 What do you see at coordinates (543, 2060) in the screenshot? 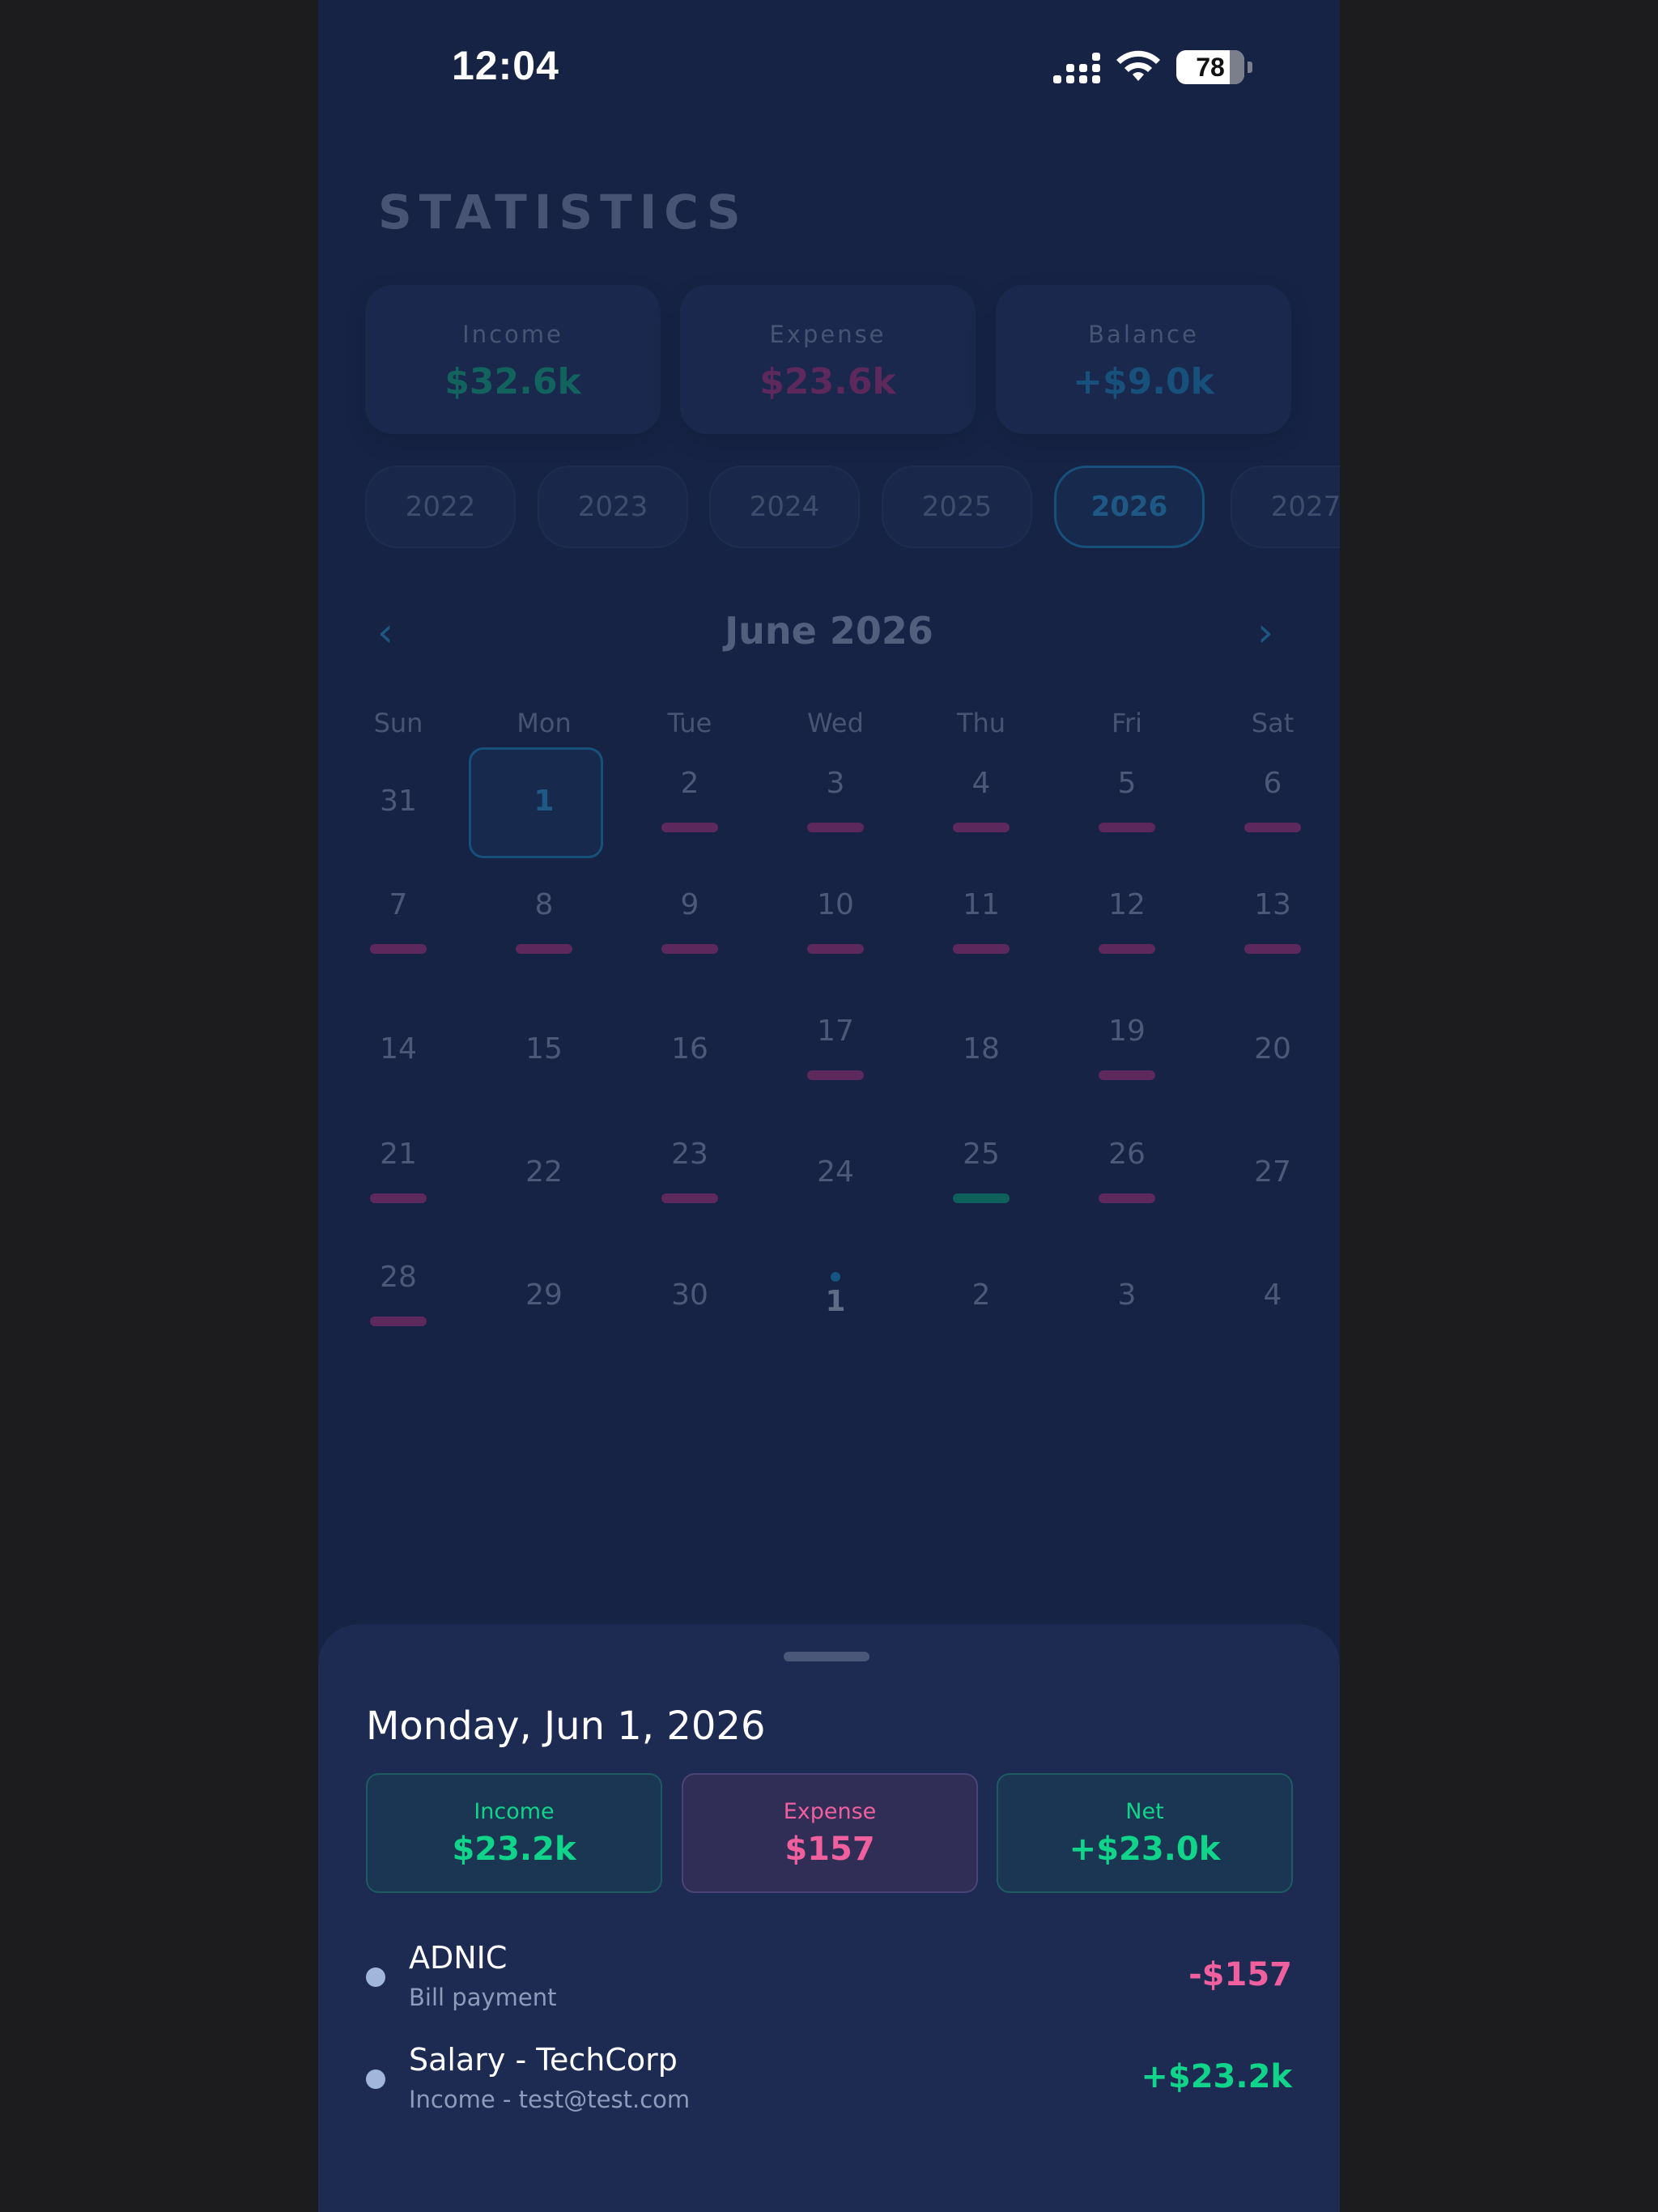
I see `transaction-title: Salary - TechCorp` at bounding box center [543, 2060].